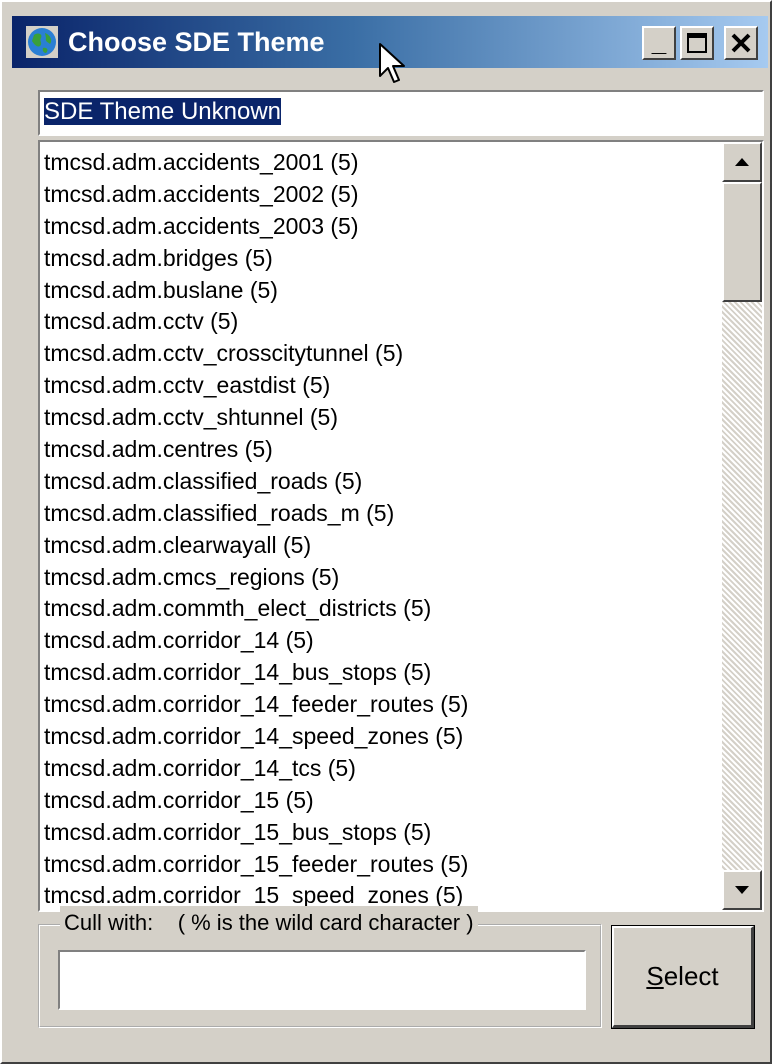 The width and height of the screenshot is (772, 1064). Describe the element at coordinates (380, 608) in the screenshot. I see `theme-list-item: tmcsd.adm.commth_elect_districts (5)` at that location.